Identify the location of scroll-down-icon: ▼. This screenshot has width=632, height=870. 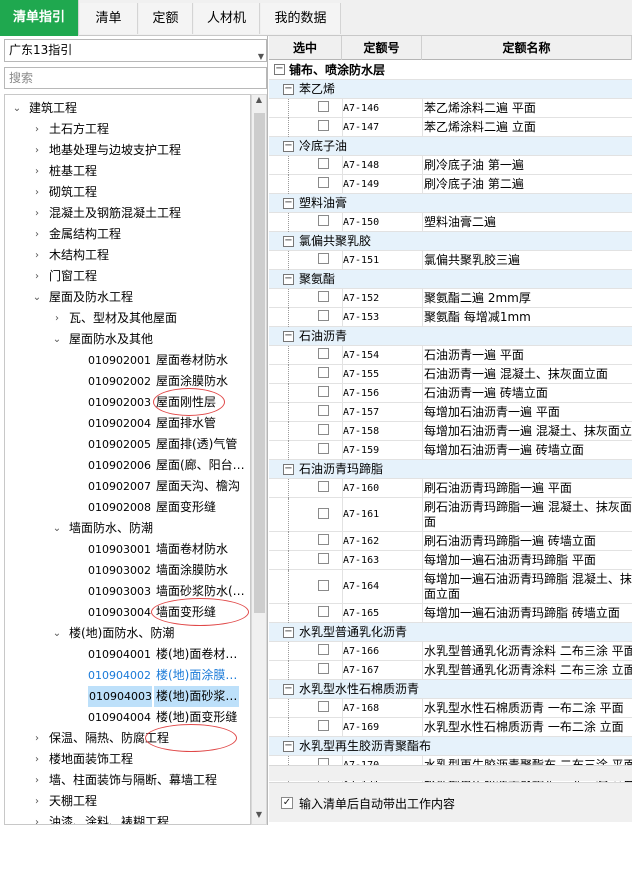
(259, 817).